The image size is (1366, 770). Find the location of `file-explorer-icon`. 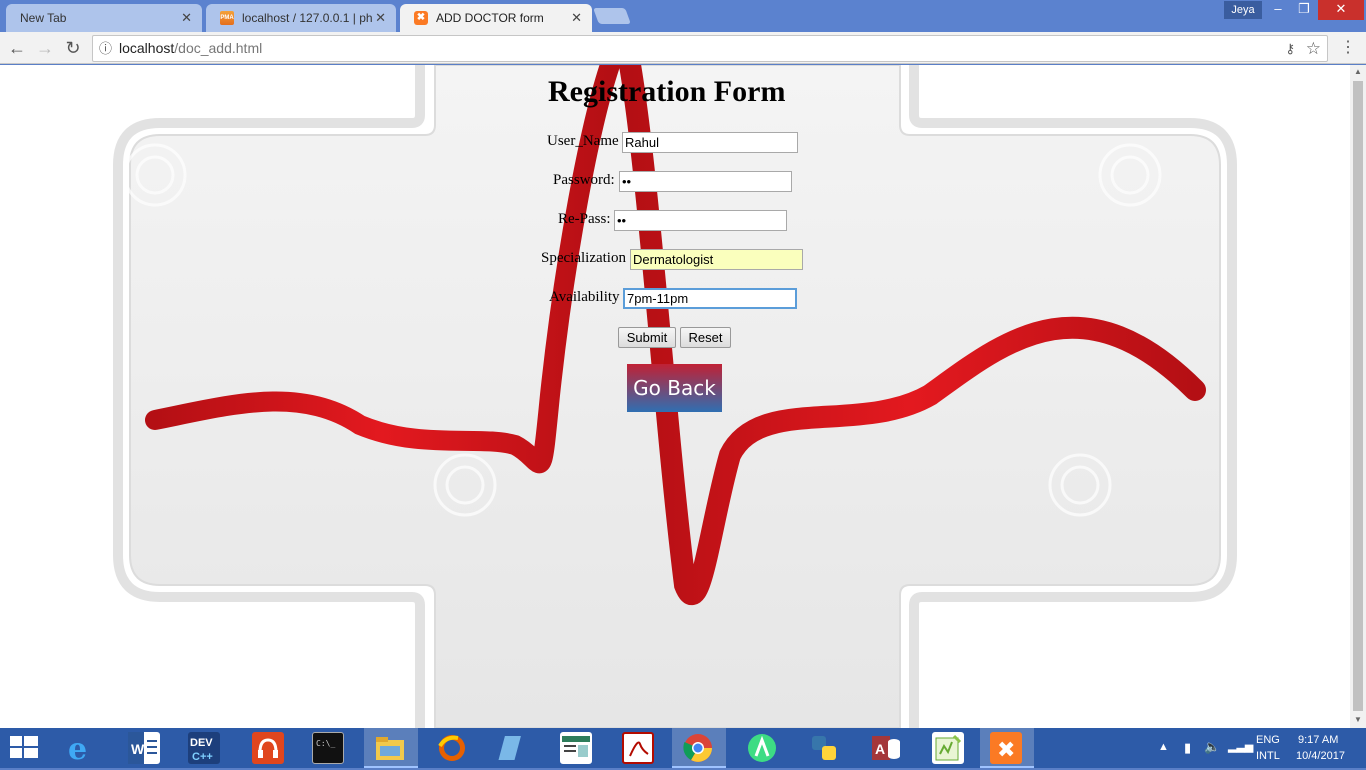

file-explorer-icon is located at coordinates (390, 748).